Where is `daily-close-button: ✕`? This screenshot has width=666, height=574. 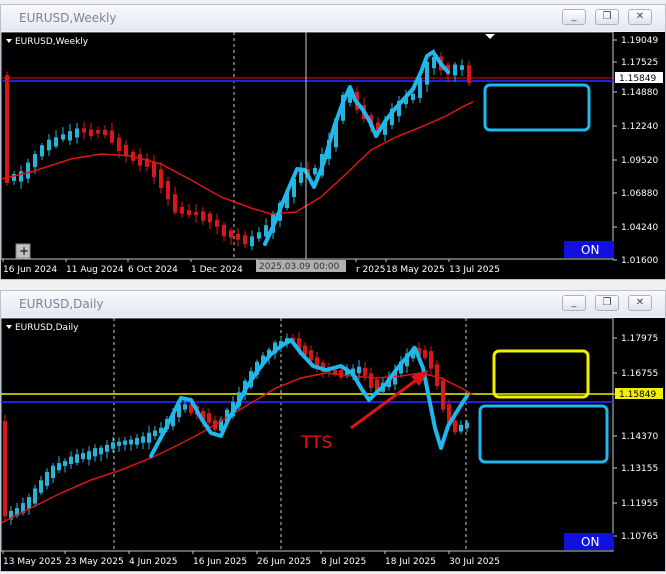 daily-close-button: ✕ is located at coordinates (640, 303).